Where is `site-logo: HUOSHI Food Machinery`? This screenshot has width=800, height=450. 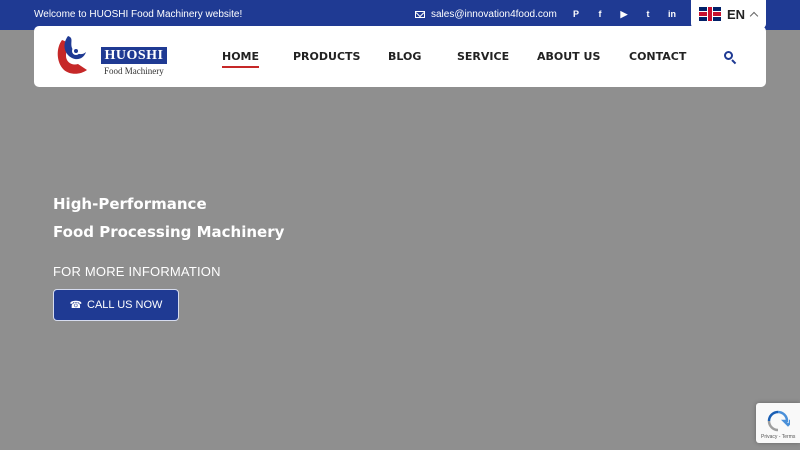
site-logo: HUOSHI Food Machinery is located at coordinates (111, 54).